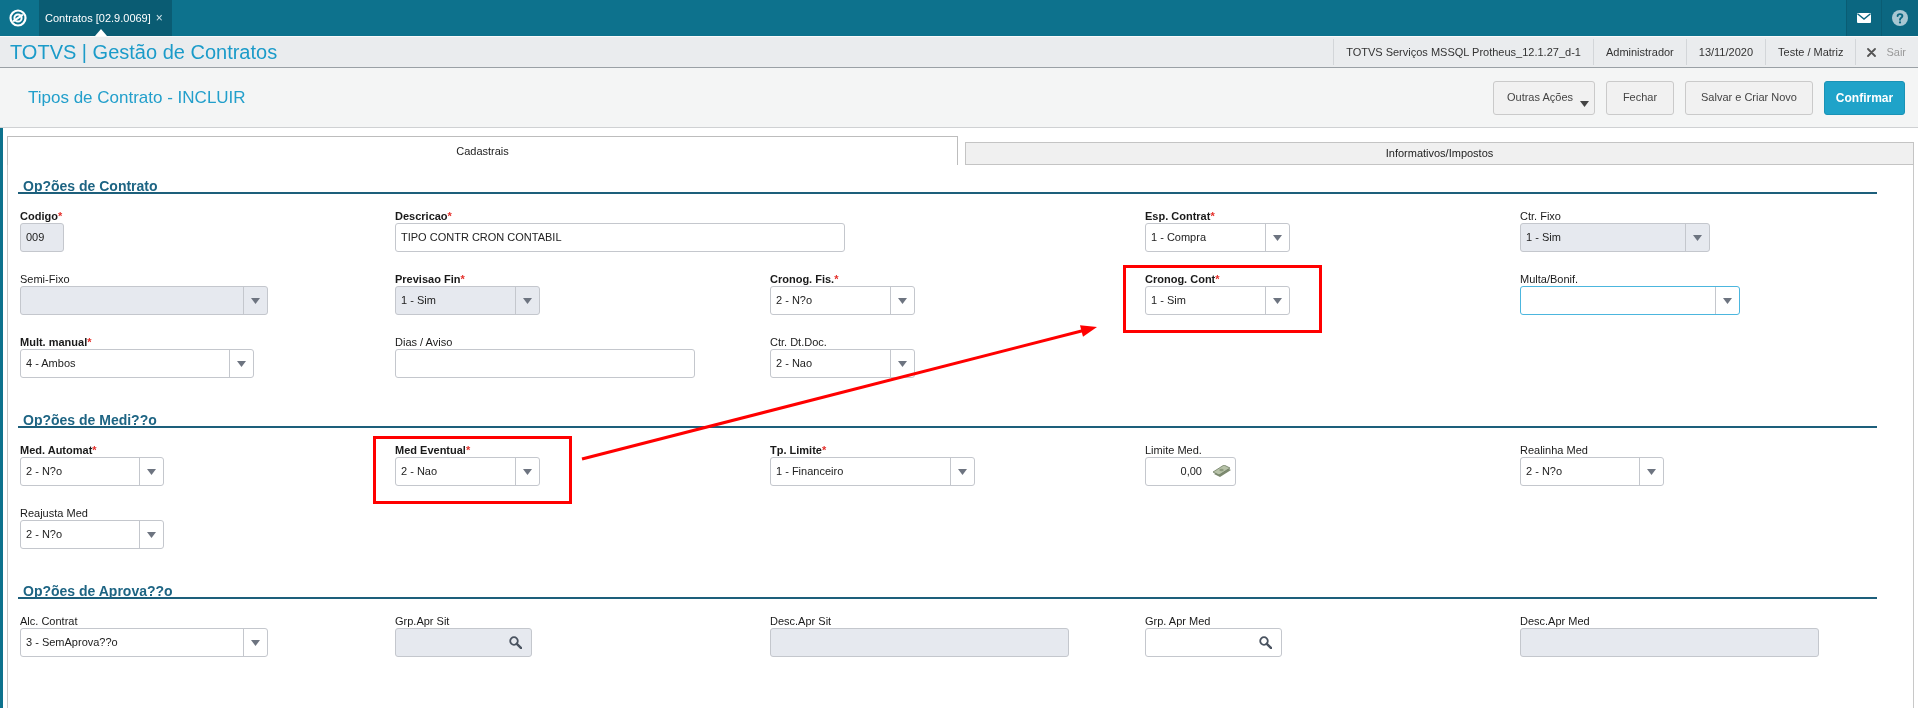  I want to click on field-label: Limite Med., so click(1173, 450).